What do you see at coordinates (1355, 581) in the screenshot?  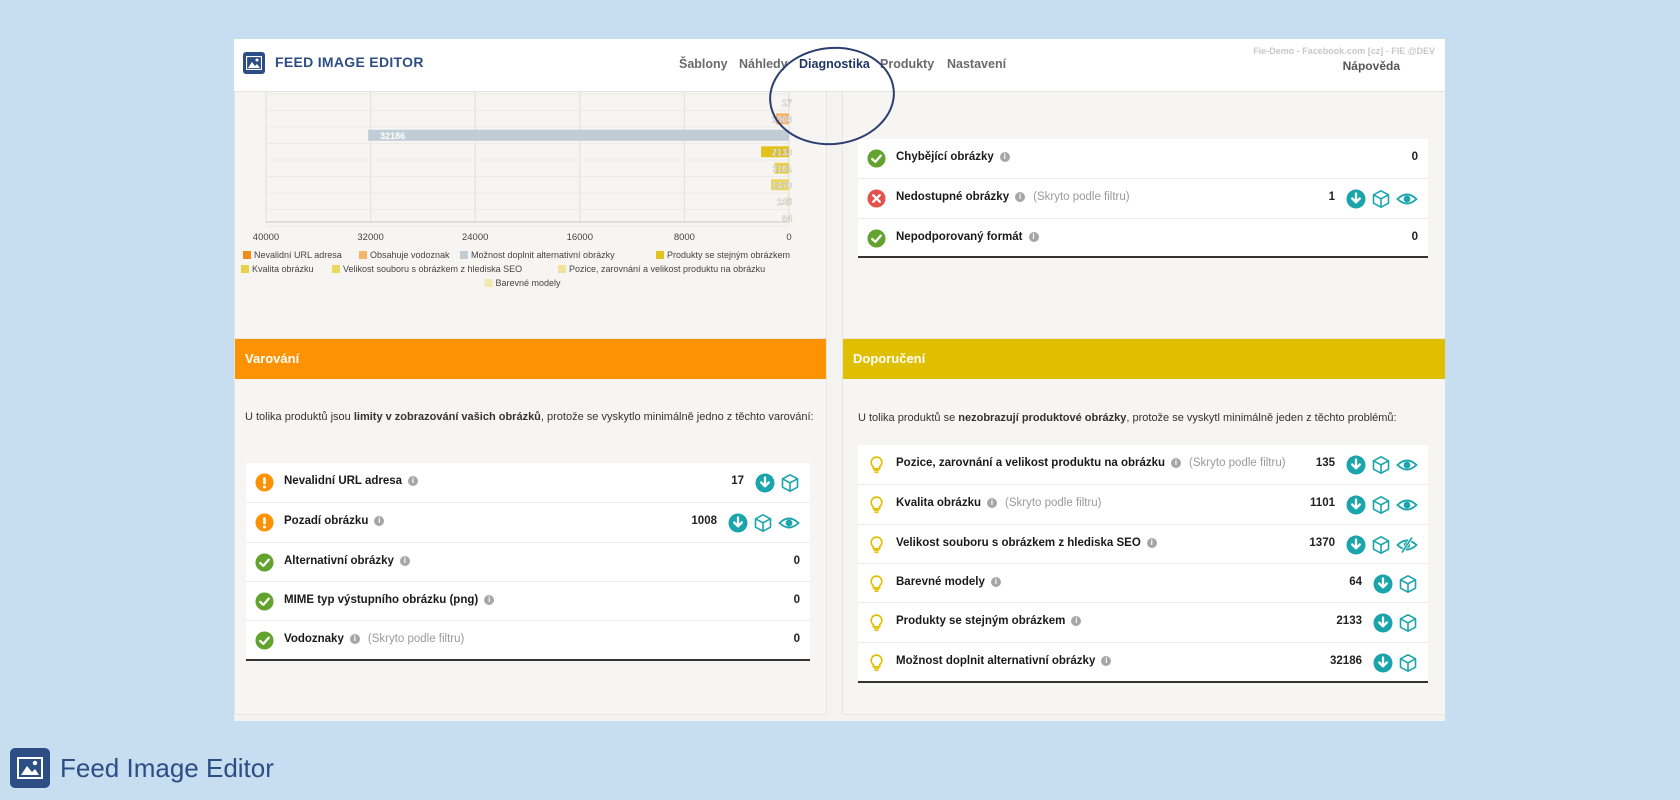 I see `item-count: 64` at bounding box center [1355, 581].